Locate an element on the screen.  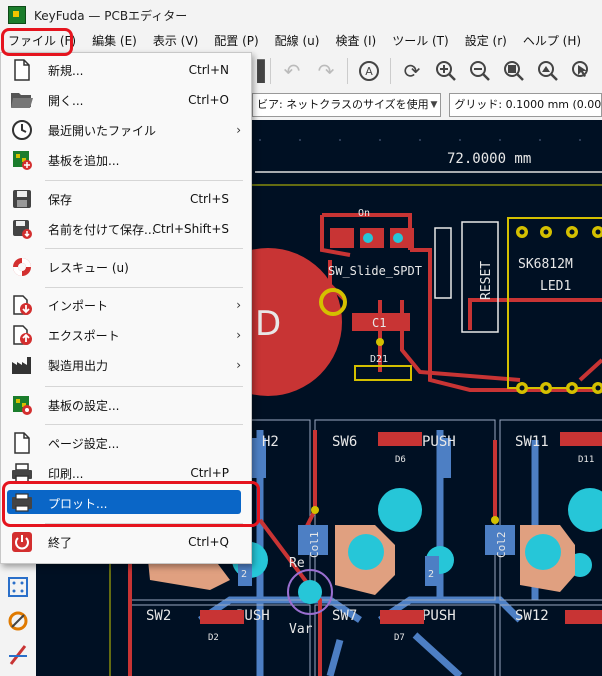
via-size-select: ビア: ネットクラスのサイズを使用 ▼ is located at coordinates (347, 105).